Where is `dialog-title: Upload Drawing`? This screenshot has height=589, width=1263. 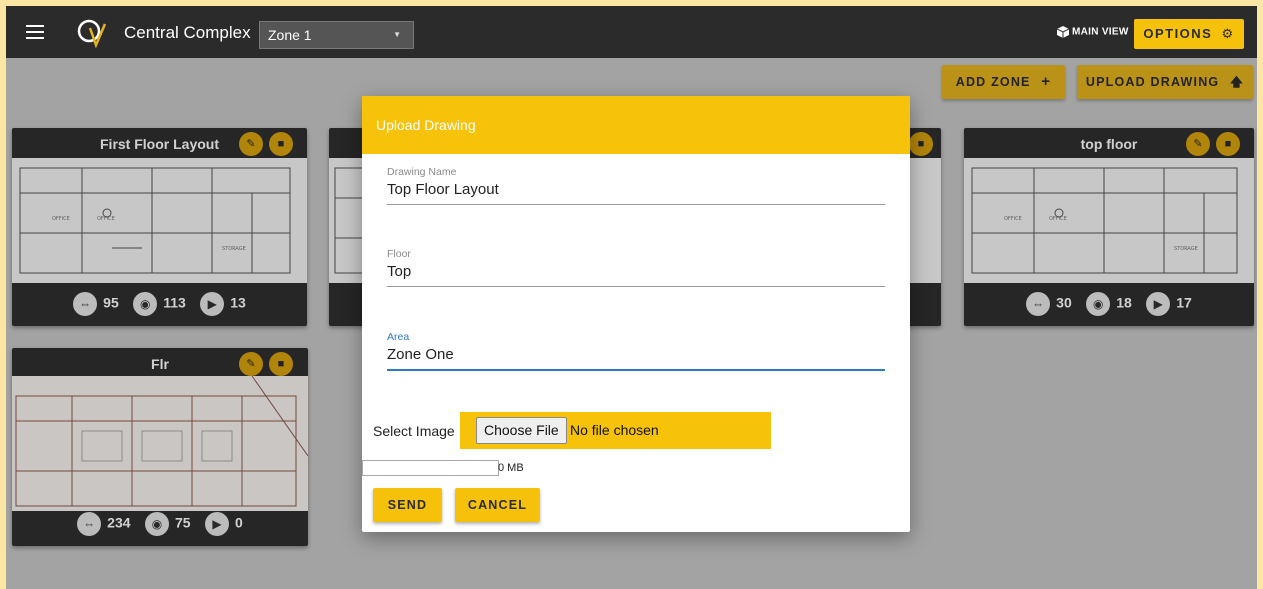 dialog-title: Upload Drawing is located at coordinates (426, 125).